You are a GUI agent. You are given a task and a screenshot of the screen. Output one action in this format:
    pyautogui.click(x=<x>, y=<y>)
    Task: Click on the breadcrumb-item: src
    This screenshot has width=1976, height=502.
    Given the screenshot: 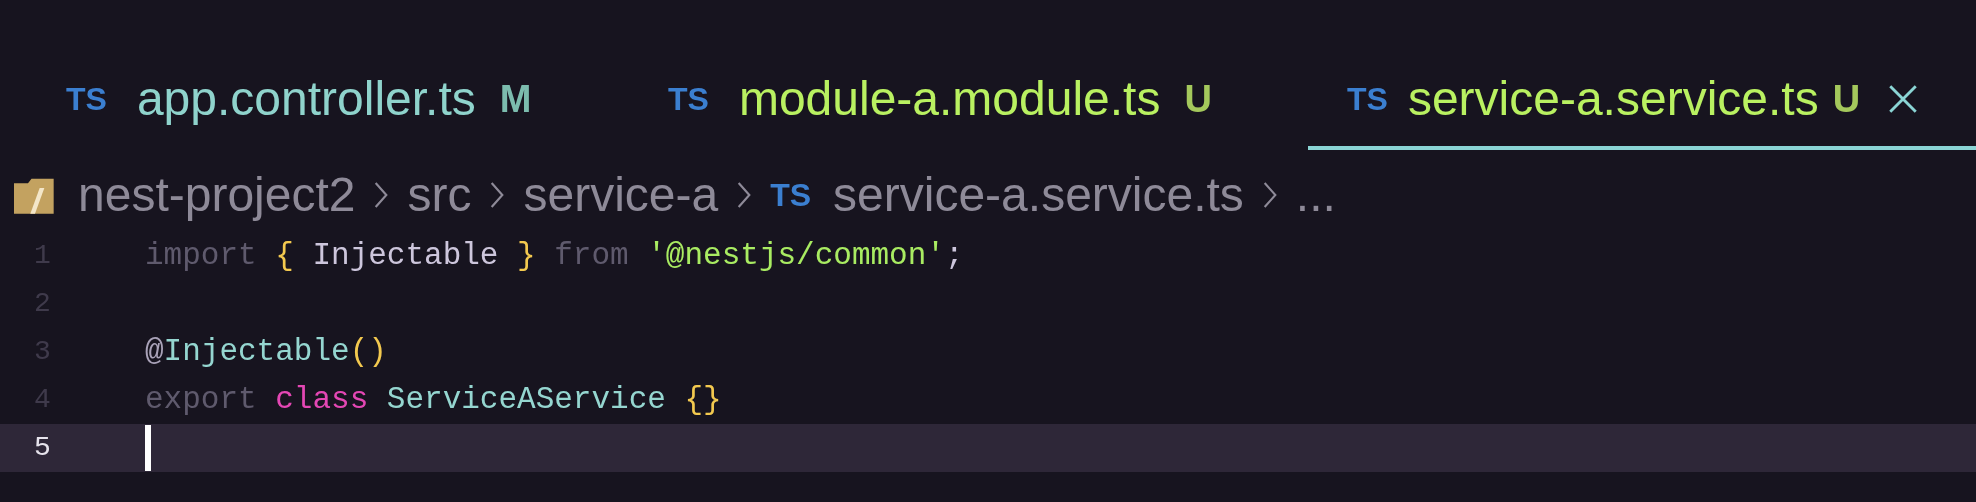 What is the action you would take?
    pyautogui.click(x=439, y=195)
    